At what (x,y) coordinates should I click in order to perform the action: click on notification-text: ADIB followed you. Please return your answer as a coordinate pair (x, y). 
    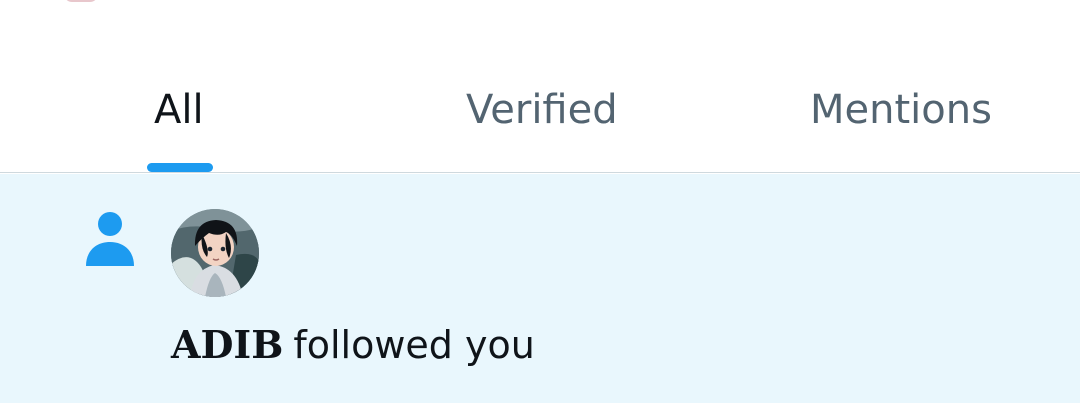
    Looking at the image, I should click on (353, 345).